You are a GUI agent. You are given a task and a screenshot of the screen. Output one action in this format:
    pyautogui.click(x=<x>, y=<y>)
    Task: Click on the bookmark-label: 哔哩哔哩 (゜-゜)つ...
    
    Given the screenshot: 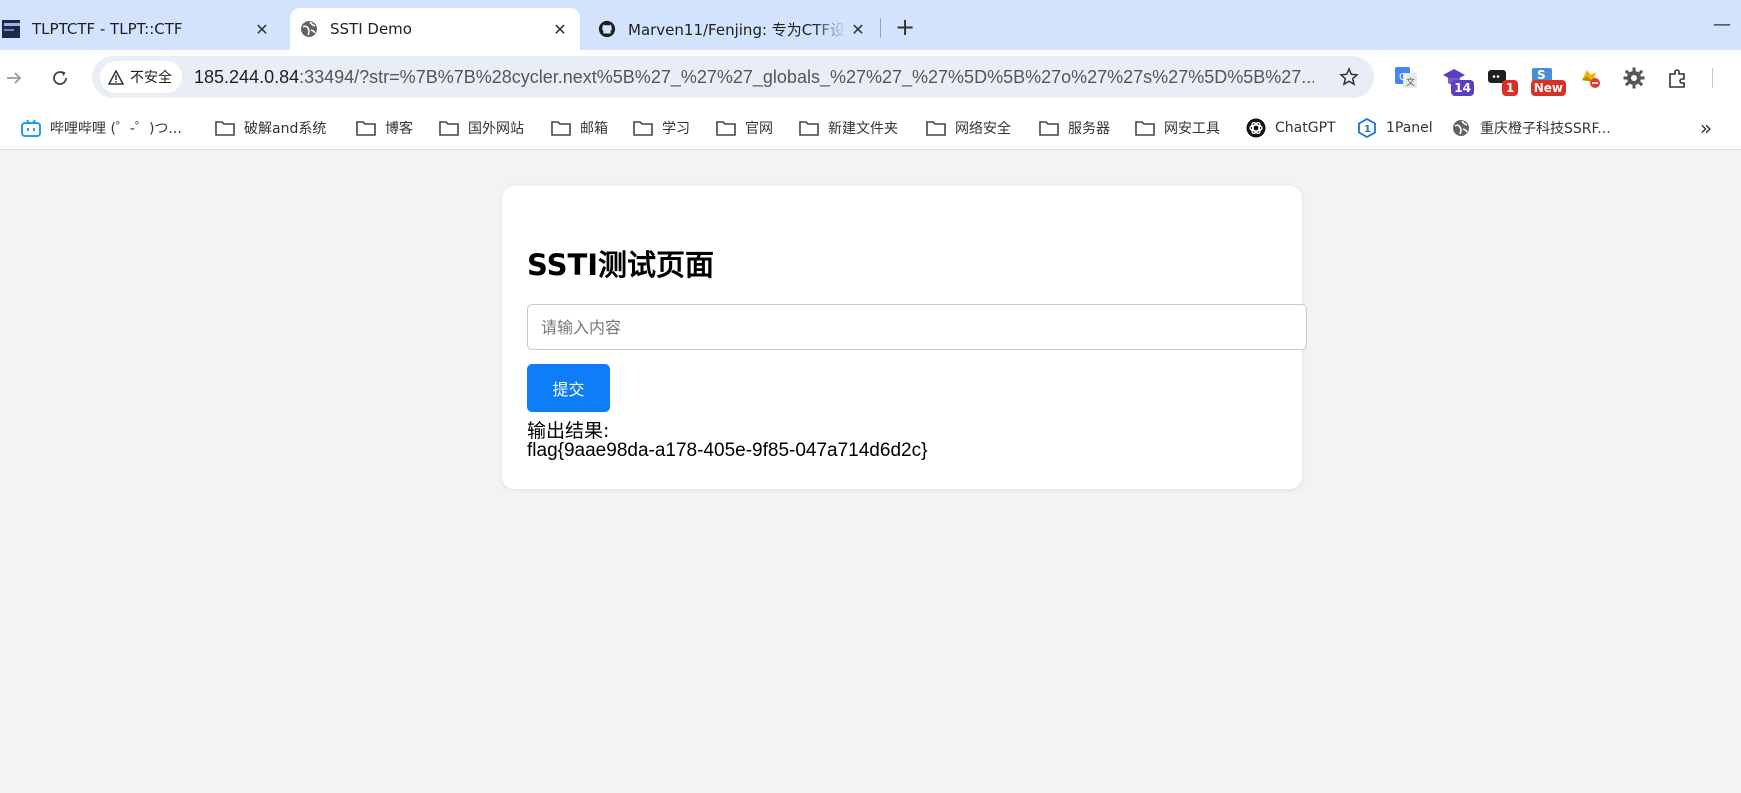 What is the action you would take?
    pyautogui.click(x=116, y=129)
    